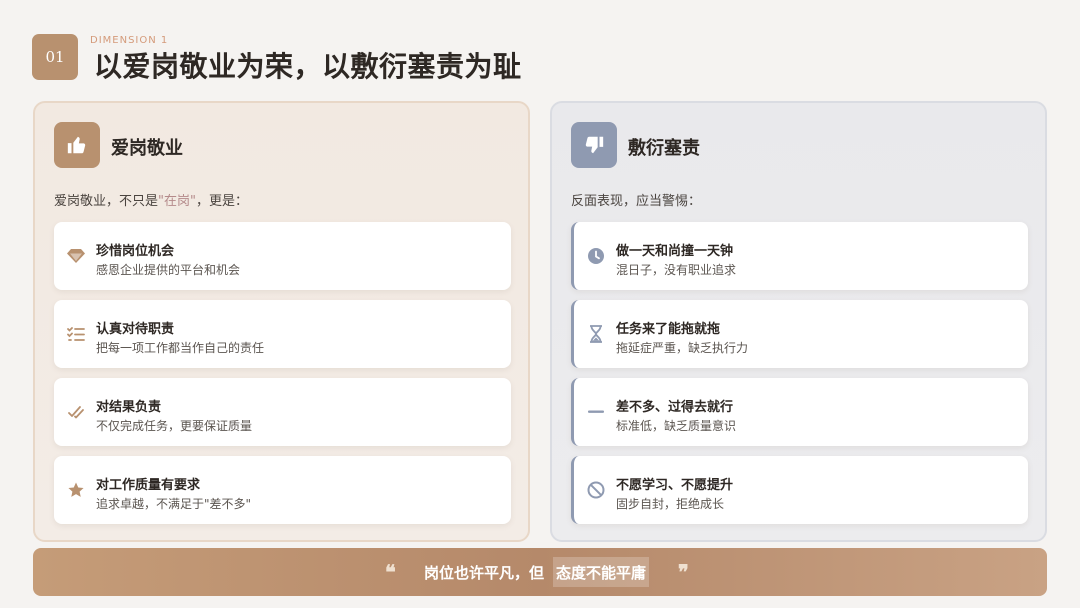  I want to click on item-desc: 感恩企业提供的平台和机会, so click(168, 270).